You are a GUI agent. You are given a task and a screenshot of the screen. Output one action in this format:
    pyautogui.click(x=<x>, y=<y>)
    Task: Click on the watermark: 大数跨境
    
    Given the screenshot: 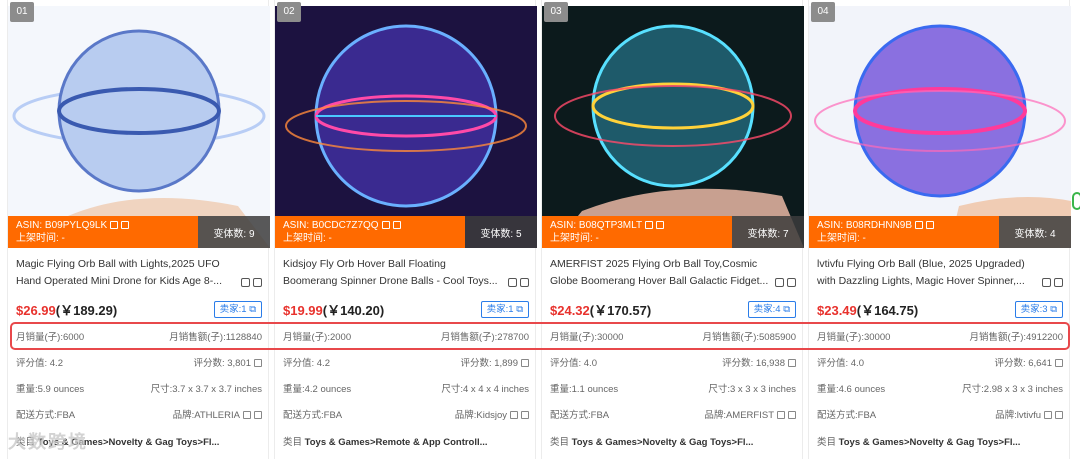 What is the action you would take?
    pyautogui.click(x=48, y=442)
    